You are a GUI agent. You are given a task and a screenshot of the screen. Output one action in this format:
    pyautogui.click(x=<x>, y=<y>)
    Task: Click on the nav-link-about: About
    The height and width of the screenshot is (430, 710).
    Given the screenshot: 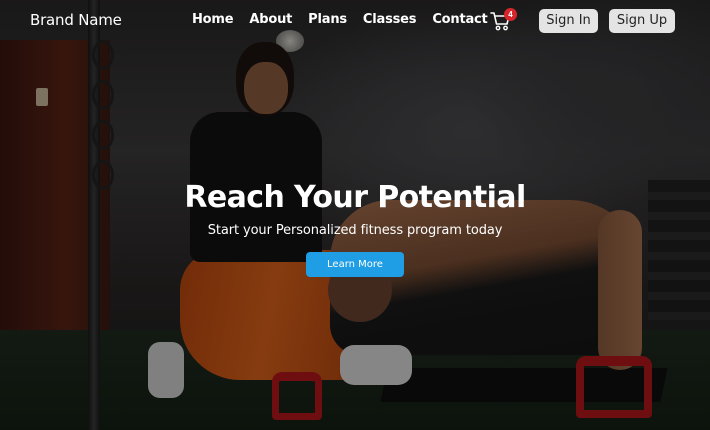 What is the action you would take?
    pyautogui.click(x=270, y=19)
    